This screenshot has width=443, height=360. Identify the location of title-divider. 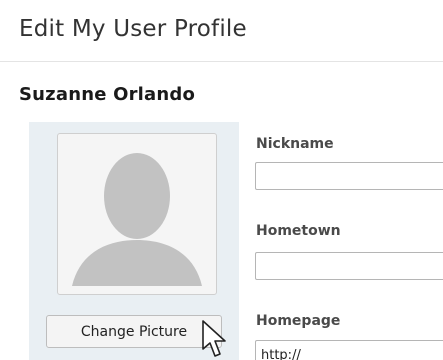
(221, 61).